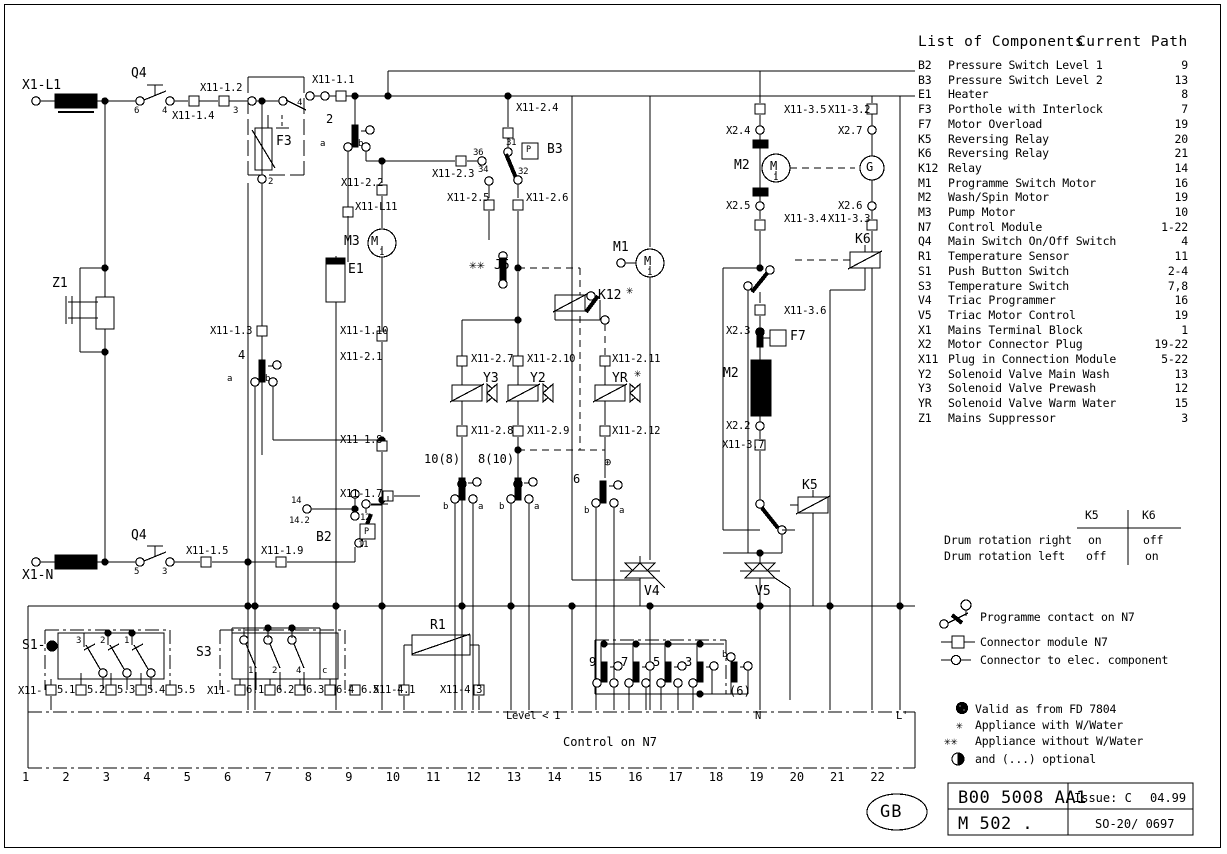  I want to click on contact-9-label: 9, so click(593, 662).